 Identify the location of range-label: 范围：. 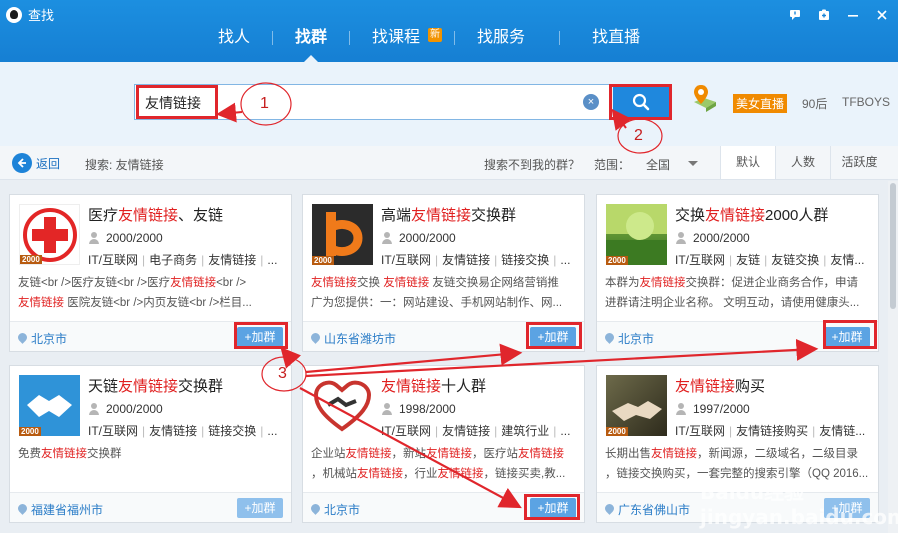
(612, 165).